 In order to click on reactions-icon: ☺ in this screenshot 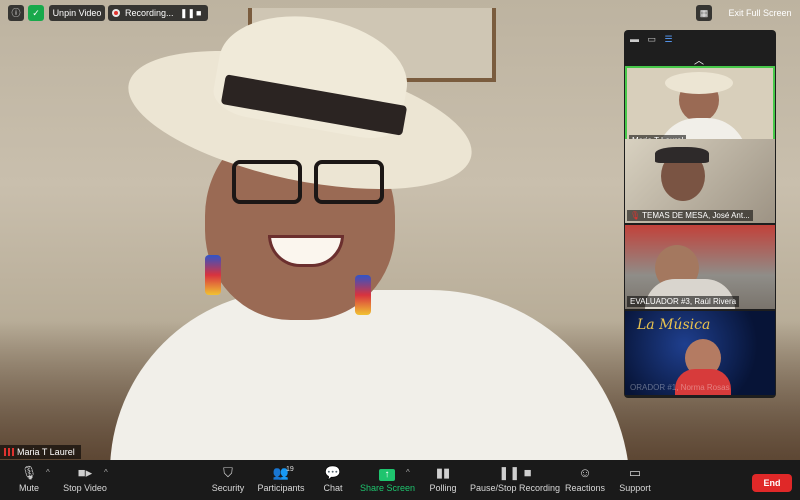, I will do `click(585, 472)`.